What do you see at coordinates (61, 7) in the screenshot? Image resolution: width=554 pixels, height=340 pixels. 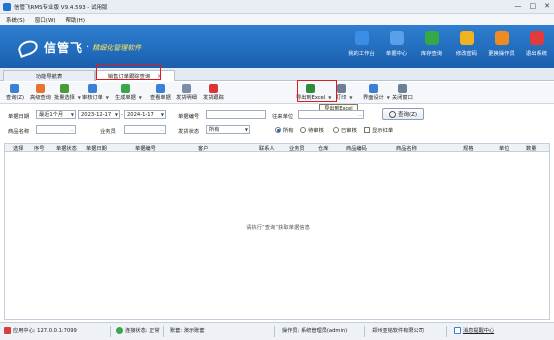 I see `window-title: 信管飞RMS专业版 V9.4.593 - 试用版` at bounding box center [61, 7].